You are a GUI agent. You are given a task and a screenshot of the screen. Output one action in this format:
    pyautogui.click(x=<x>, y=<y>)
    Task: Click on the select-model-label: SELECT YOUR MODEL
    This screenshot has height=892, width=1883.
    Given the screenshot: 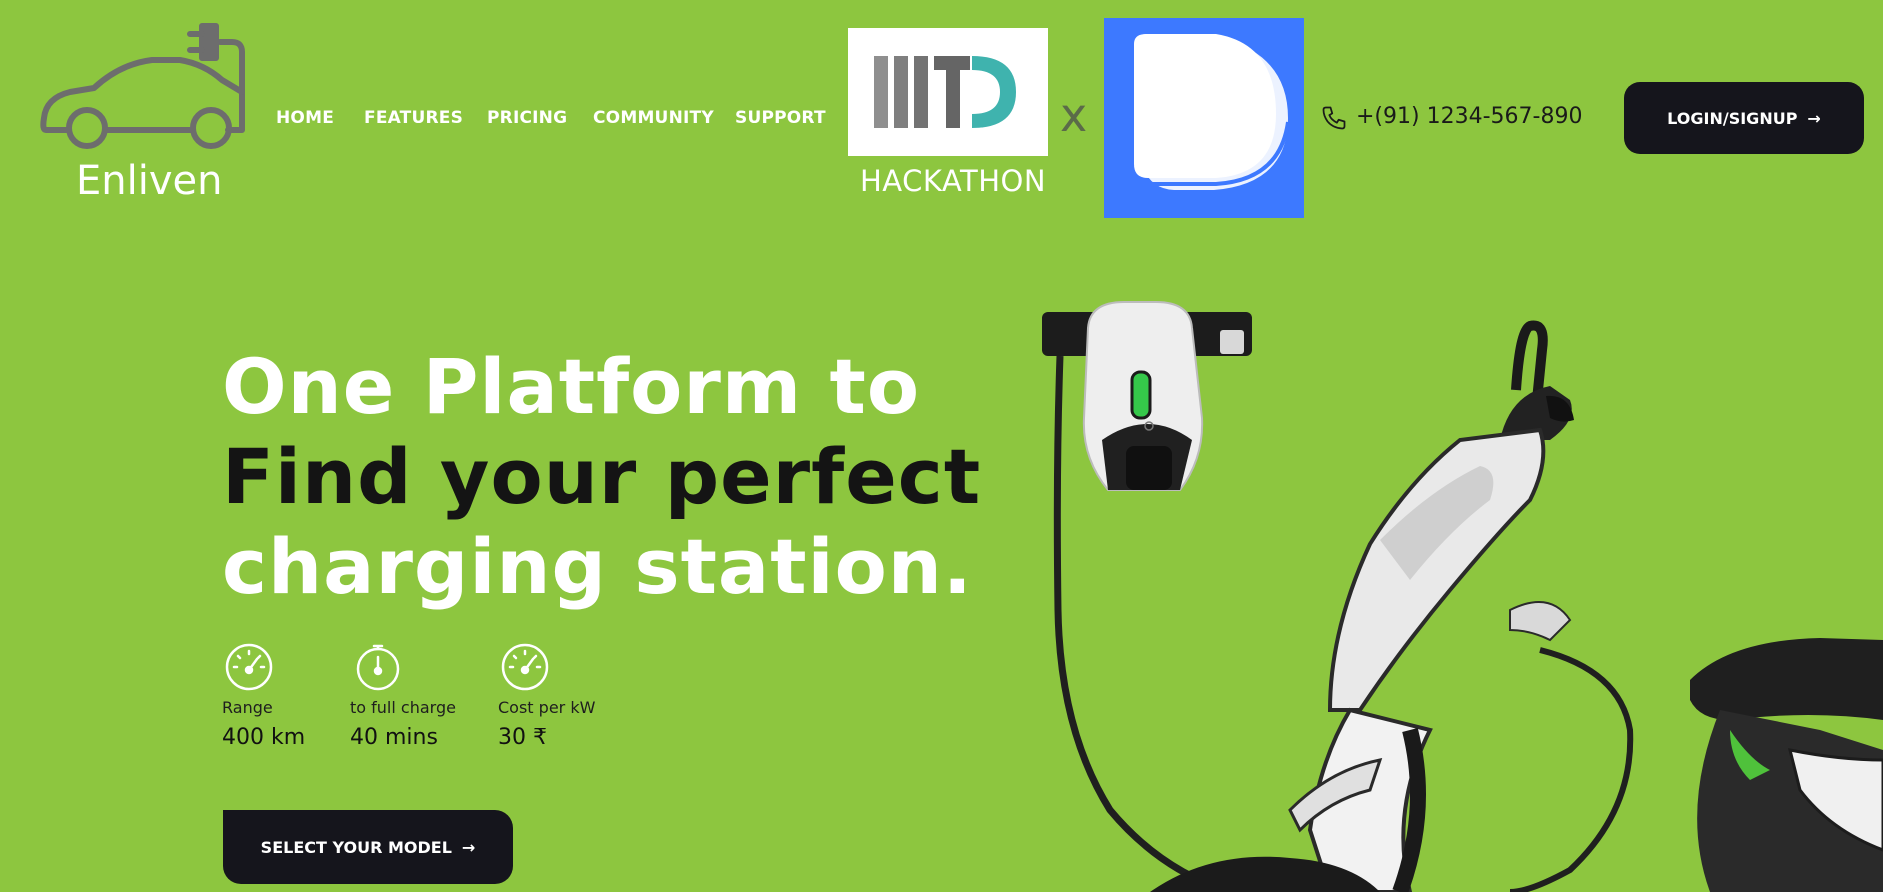 What is the action you would take?
    pyautogui.click(x=356, y=847)
    